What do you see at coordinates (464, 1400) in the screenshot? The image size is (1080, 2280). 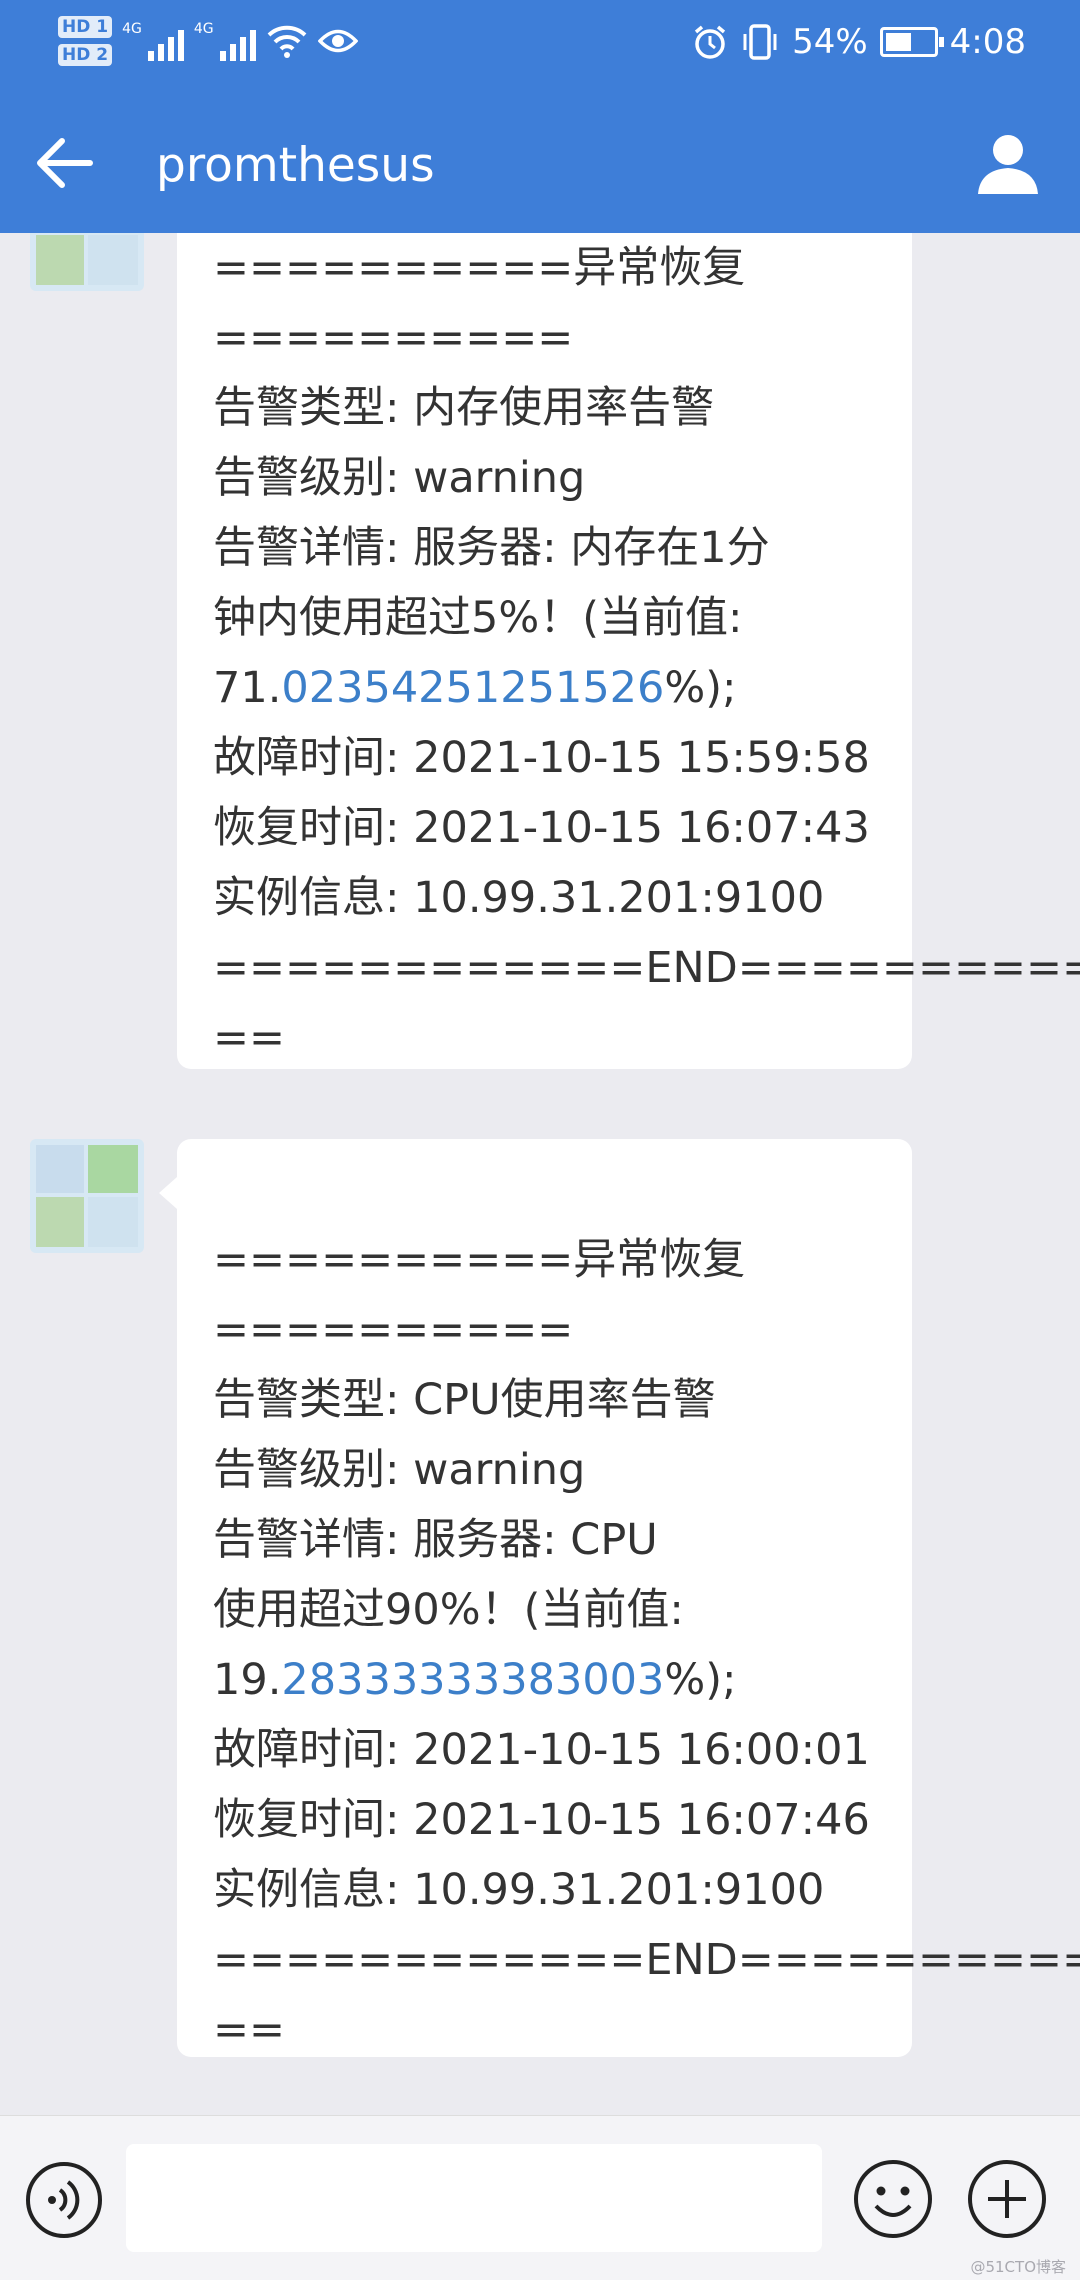 I see `message-line: 告警类型: CPU使用率告警` at bounding box center [464, 1400].